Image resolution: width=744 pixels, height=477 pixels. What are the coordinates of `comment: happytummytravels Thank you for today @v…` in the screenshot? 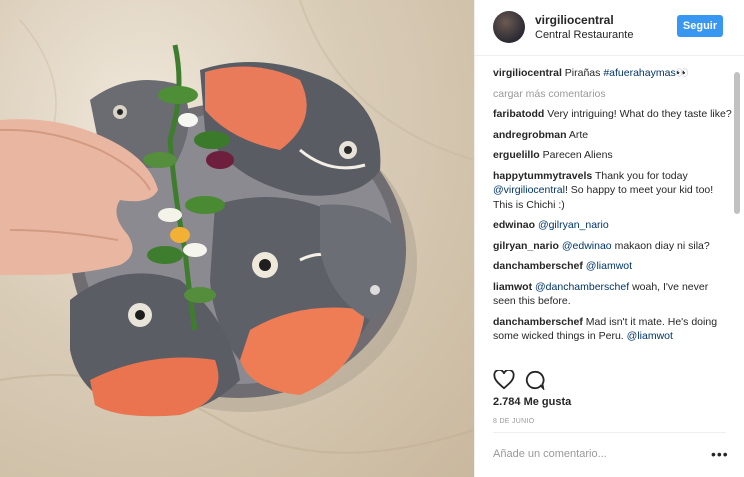 It's located at (613, 191).